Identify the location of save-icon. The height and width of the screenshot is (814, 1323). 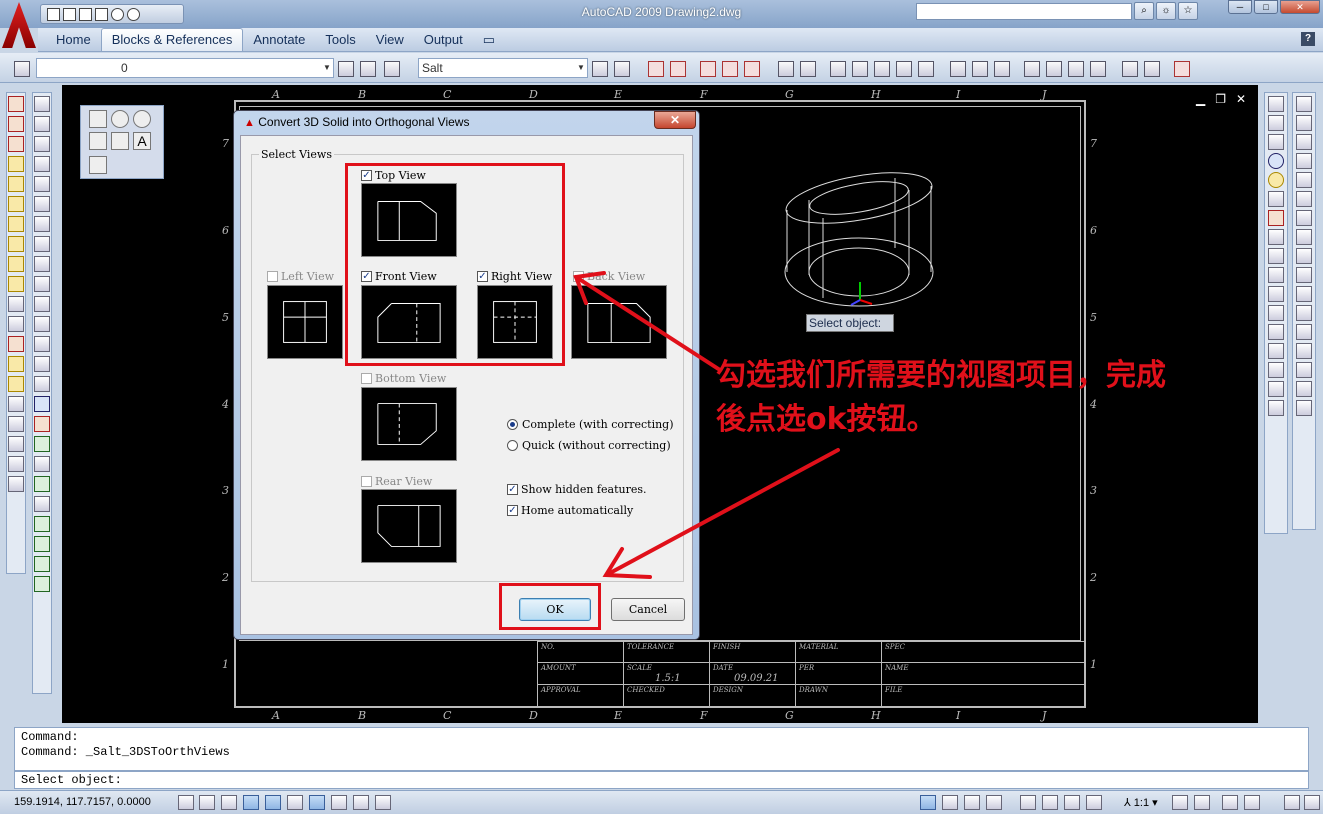
(85, 14).